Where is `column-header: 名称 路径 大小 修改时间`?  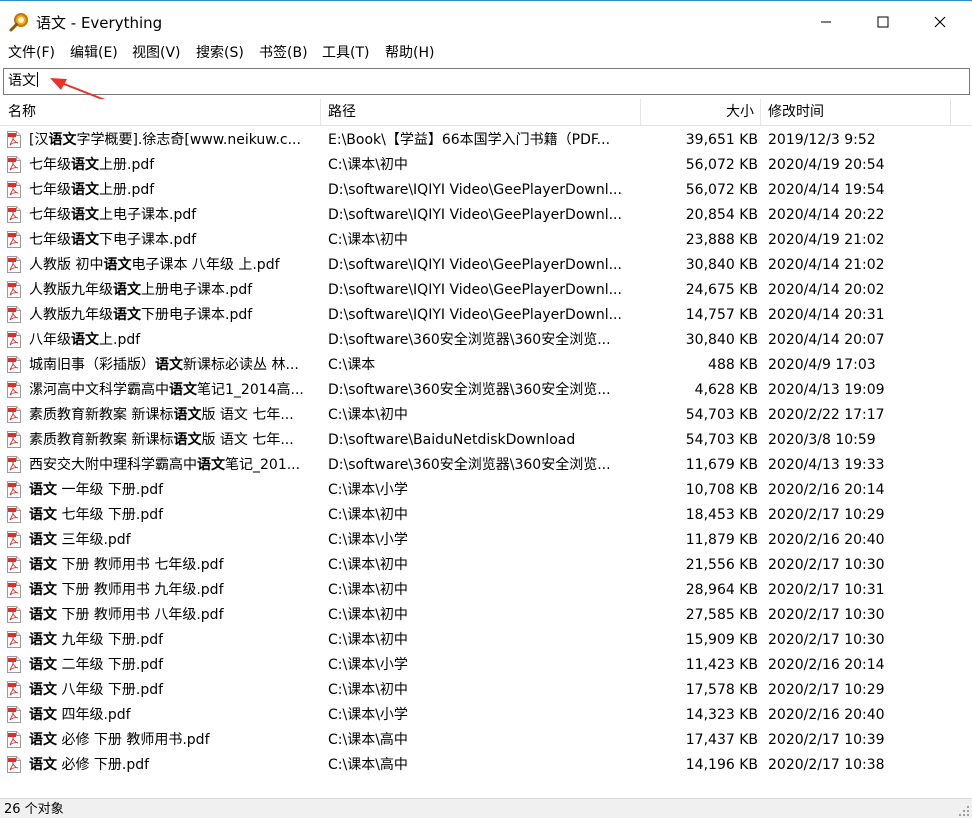 column-header: 名称 路径 大小 修改时间 is located at coordinates (486, 112).